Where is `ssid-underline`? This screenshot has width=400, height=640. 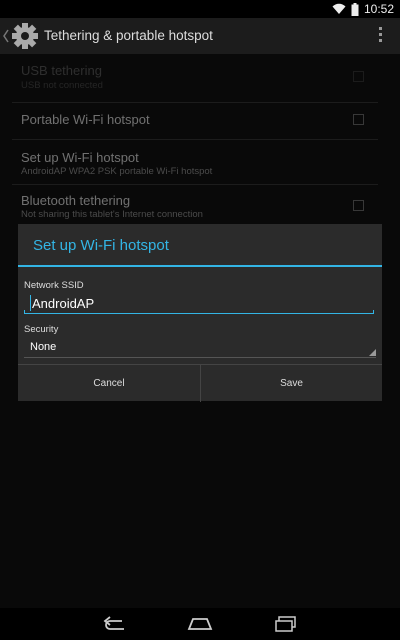
ssid-underline is located at coordinates (199, 313).